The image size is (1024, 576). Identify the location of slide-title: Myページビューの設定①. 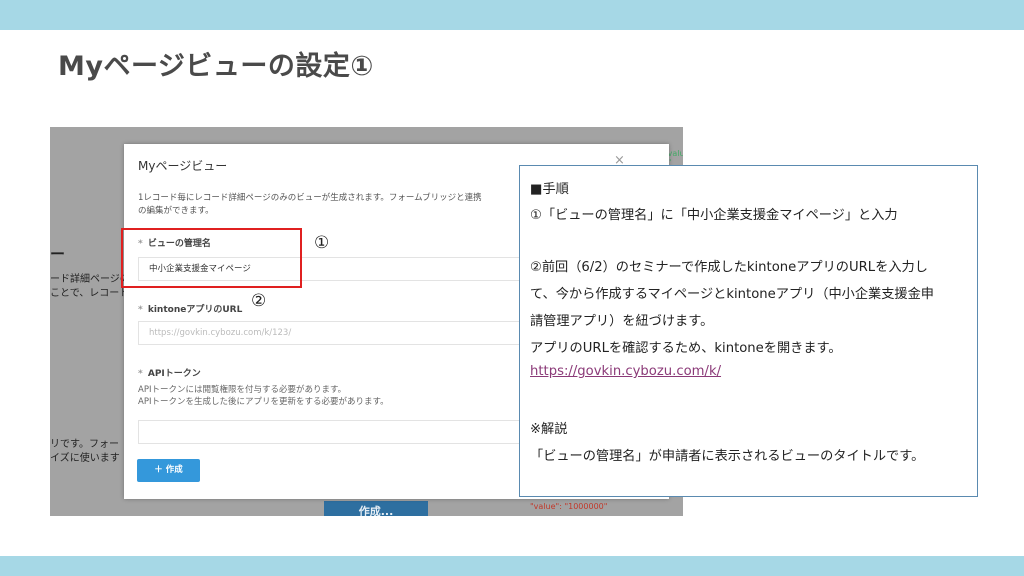
(216, 66).